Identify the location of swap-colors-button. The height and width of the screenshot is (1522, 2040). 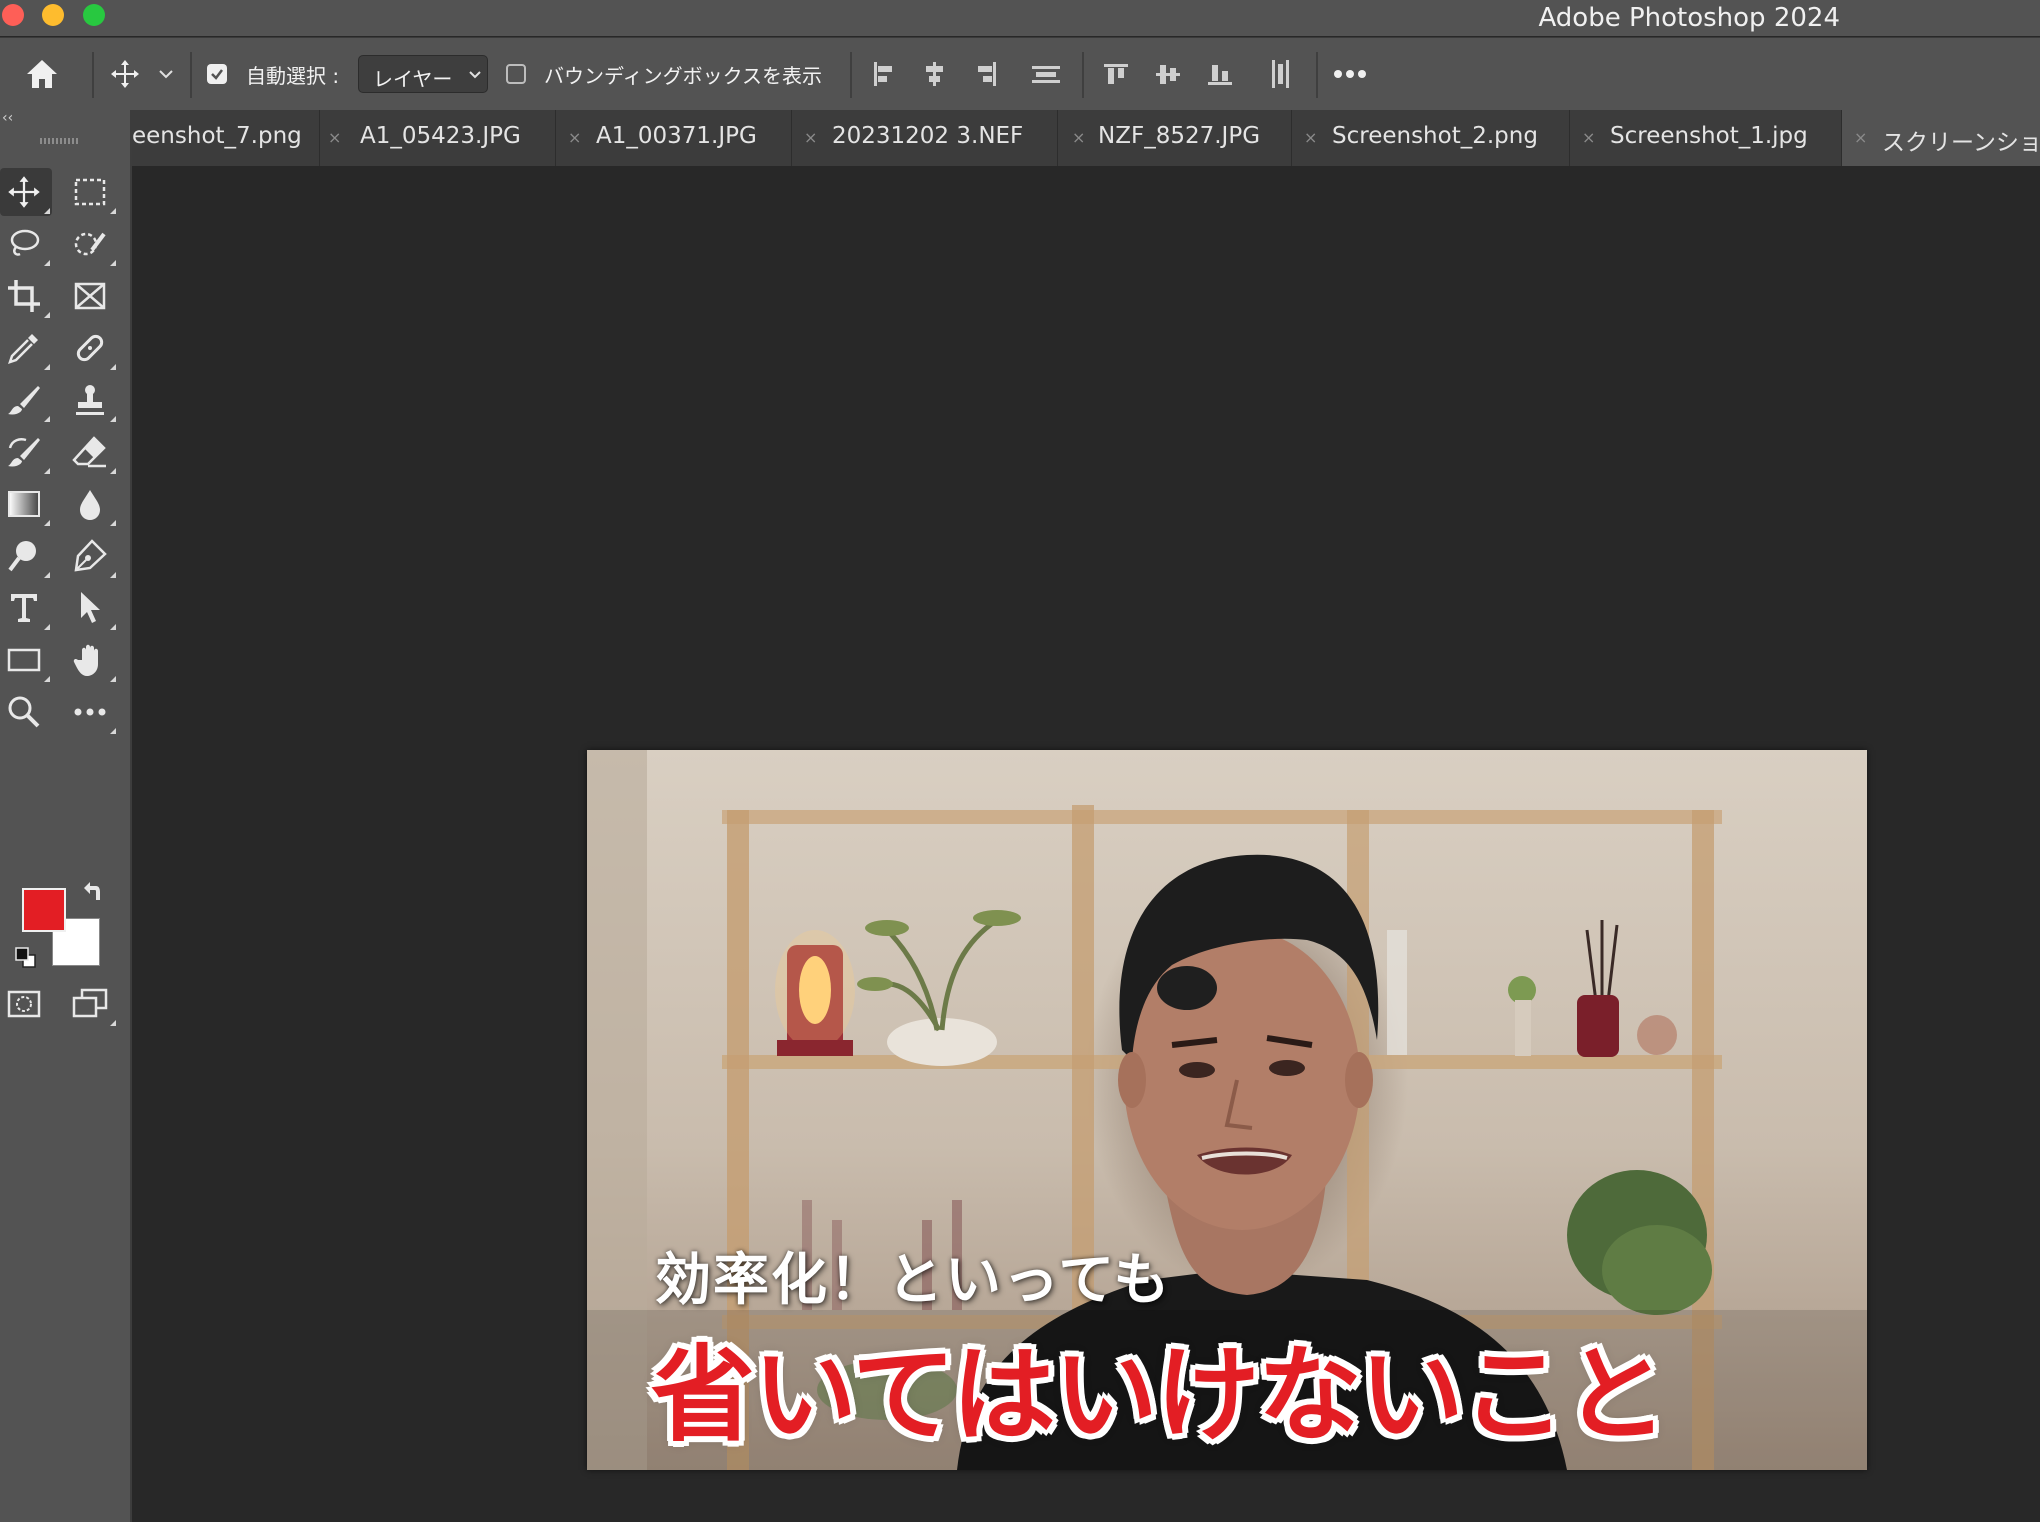
(94, 894).